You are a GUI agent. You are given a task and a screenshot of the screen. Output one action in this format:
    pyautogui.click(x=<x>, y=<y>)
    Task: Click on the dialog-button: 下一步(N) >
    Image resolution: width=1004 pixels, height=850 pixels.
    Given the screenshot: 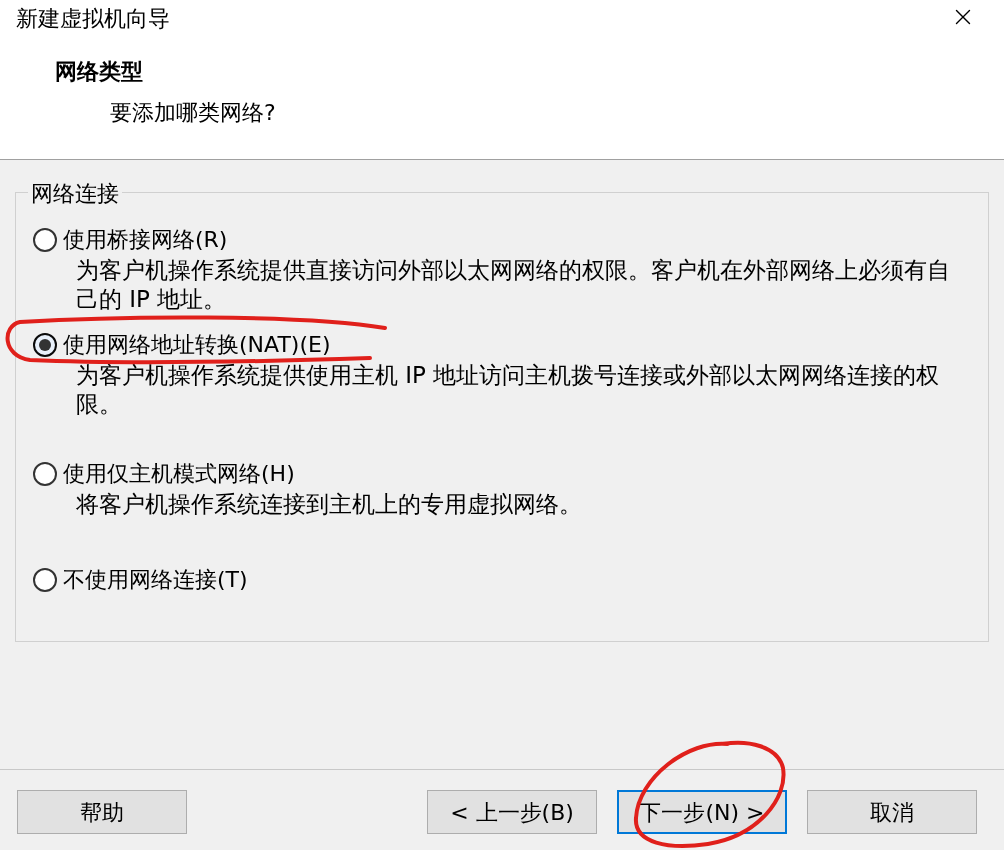 What is the action you would take?
    pyautogui.click(x=702, y=812)
    